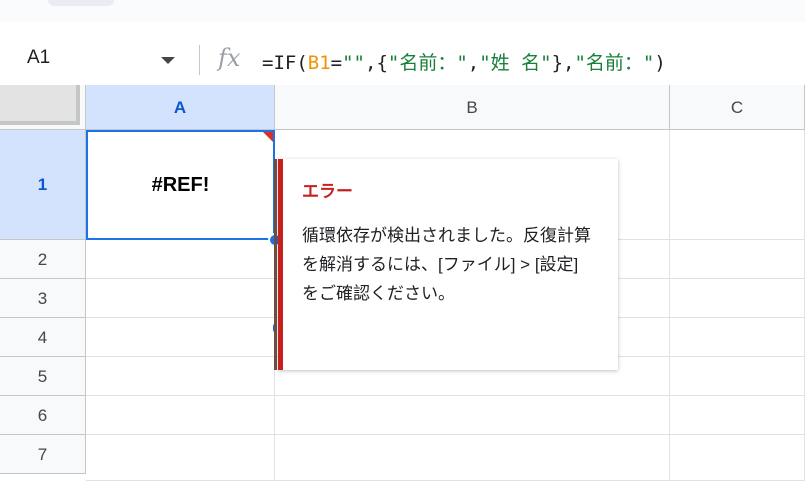 The image size is (805, 481). I want to click on row-header-3: 3, so click(43, 298).